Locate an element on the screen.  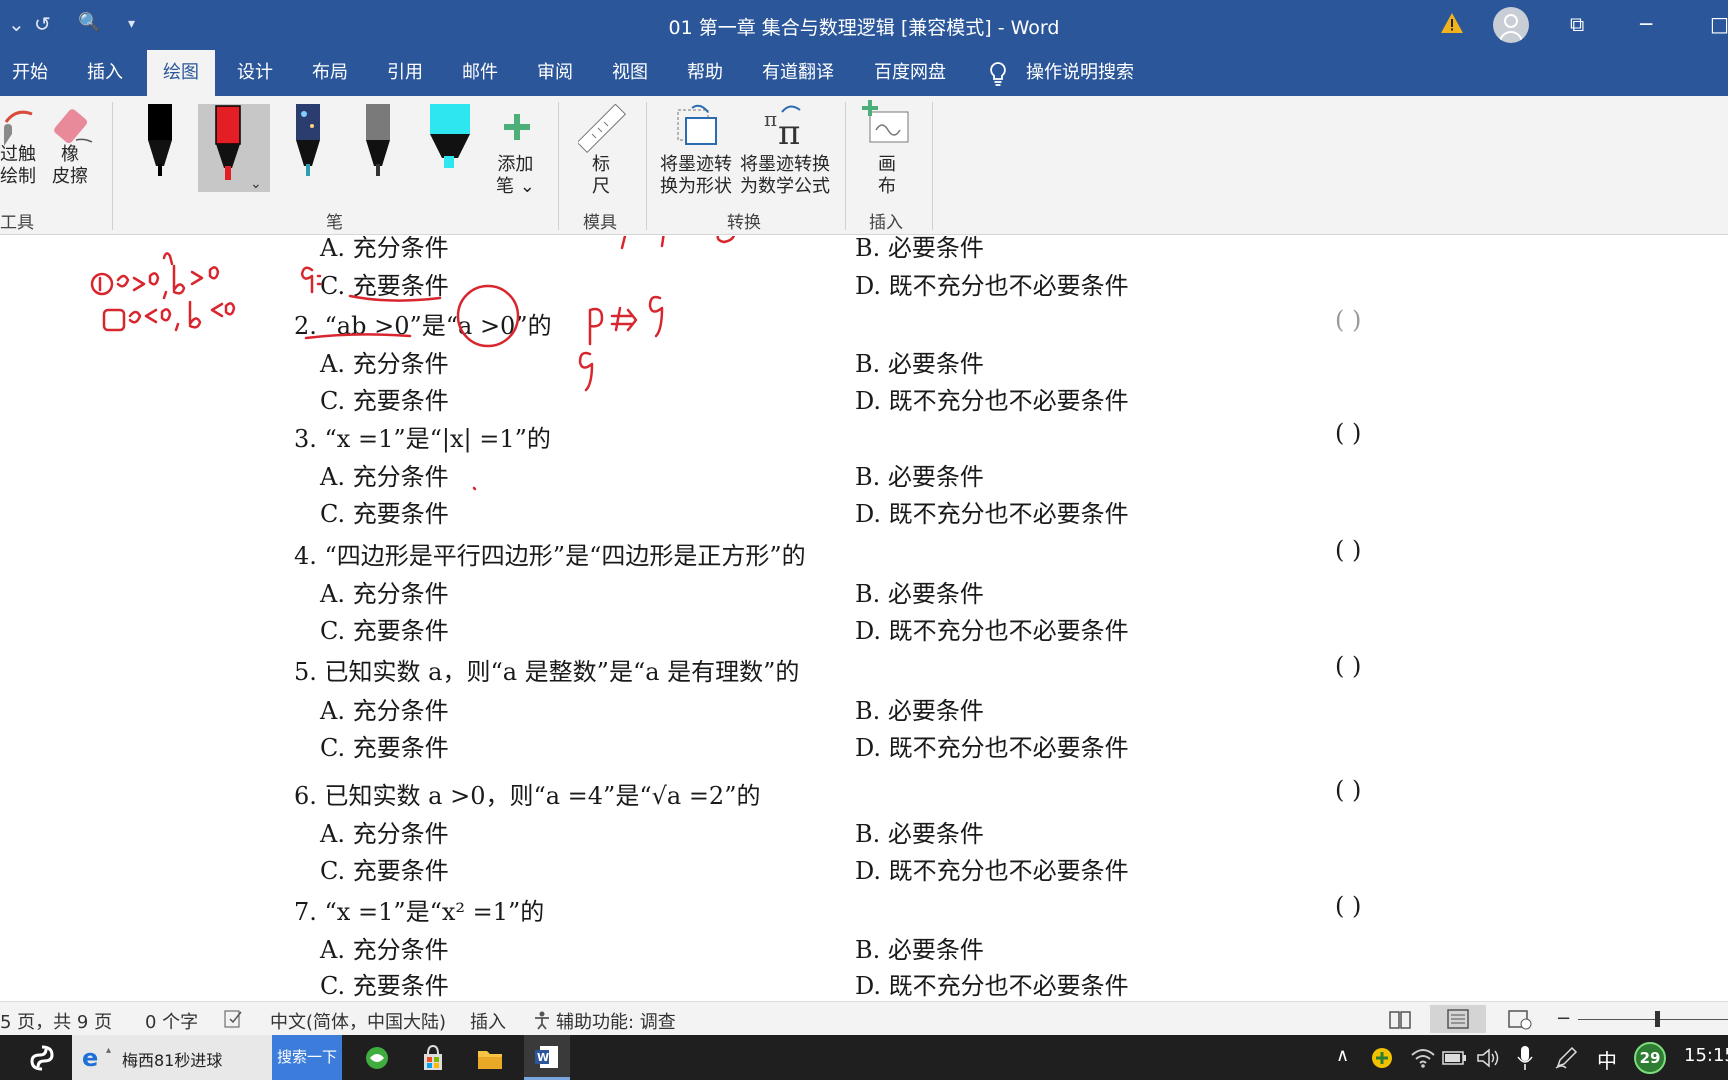
notification-badge: 29 is located at coordinates (1650, 1058).